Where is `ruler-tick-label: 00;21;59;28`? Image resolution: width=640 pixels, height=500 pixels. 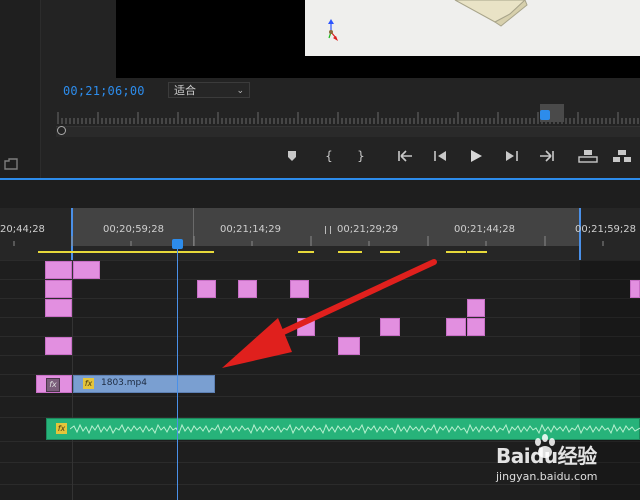 ruler-tick-label: 00;21;59;28 is located at coordinates (606, 229).